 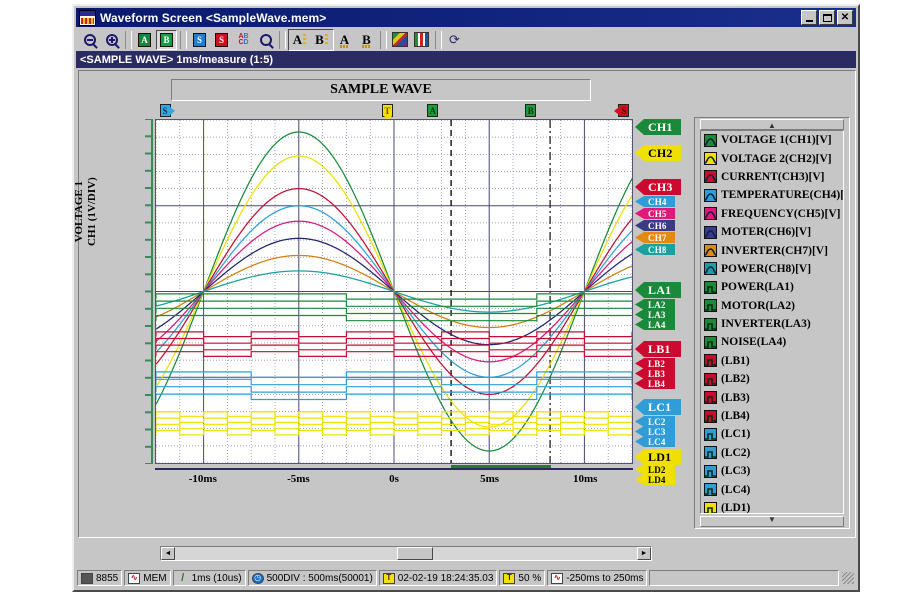 What do you see at coordinates (772, 306) in the screenshot?
I see `legend-item: MOTOR(LA2)` at bounding box center [772, 306].